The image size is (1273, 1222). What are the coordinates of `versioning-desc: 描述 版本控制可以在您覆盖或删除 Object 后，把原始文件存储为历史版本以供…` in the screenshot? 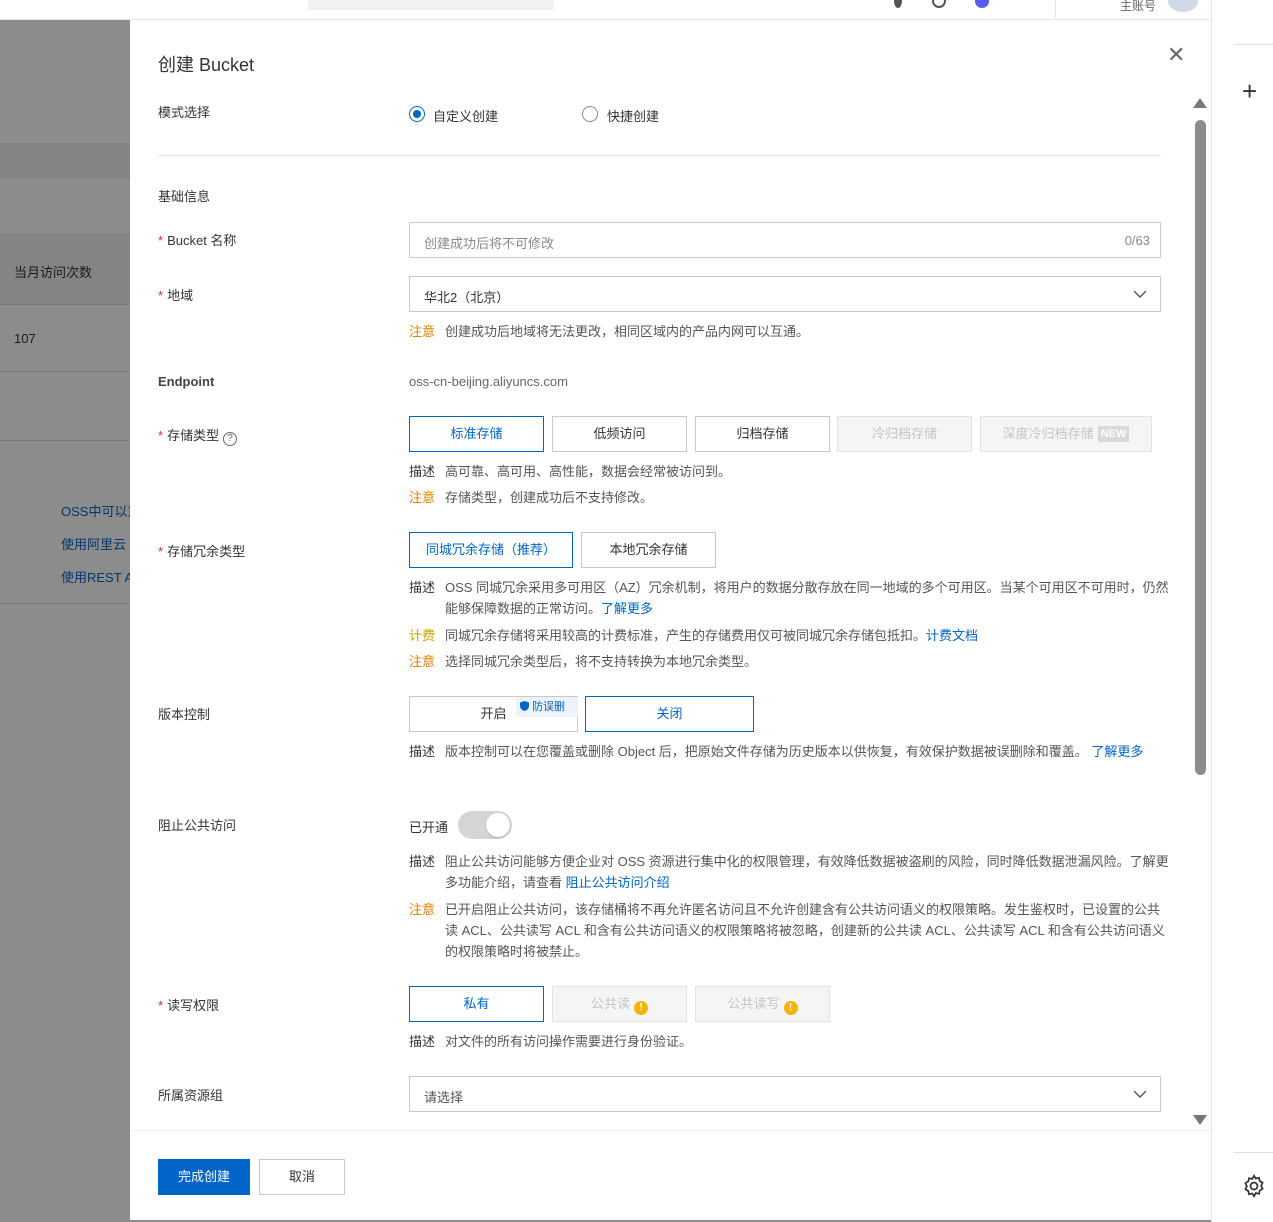 It's located at (776, 751).